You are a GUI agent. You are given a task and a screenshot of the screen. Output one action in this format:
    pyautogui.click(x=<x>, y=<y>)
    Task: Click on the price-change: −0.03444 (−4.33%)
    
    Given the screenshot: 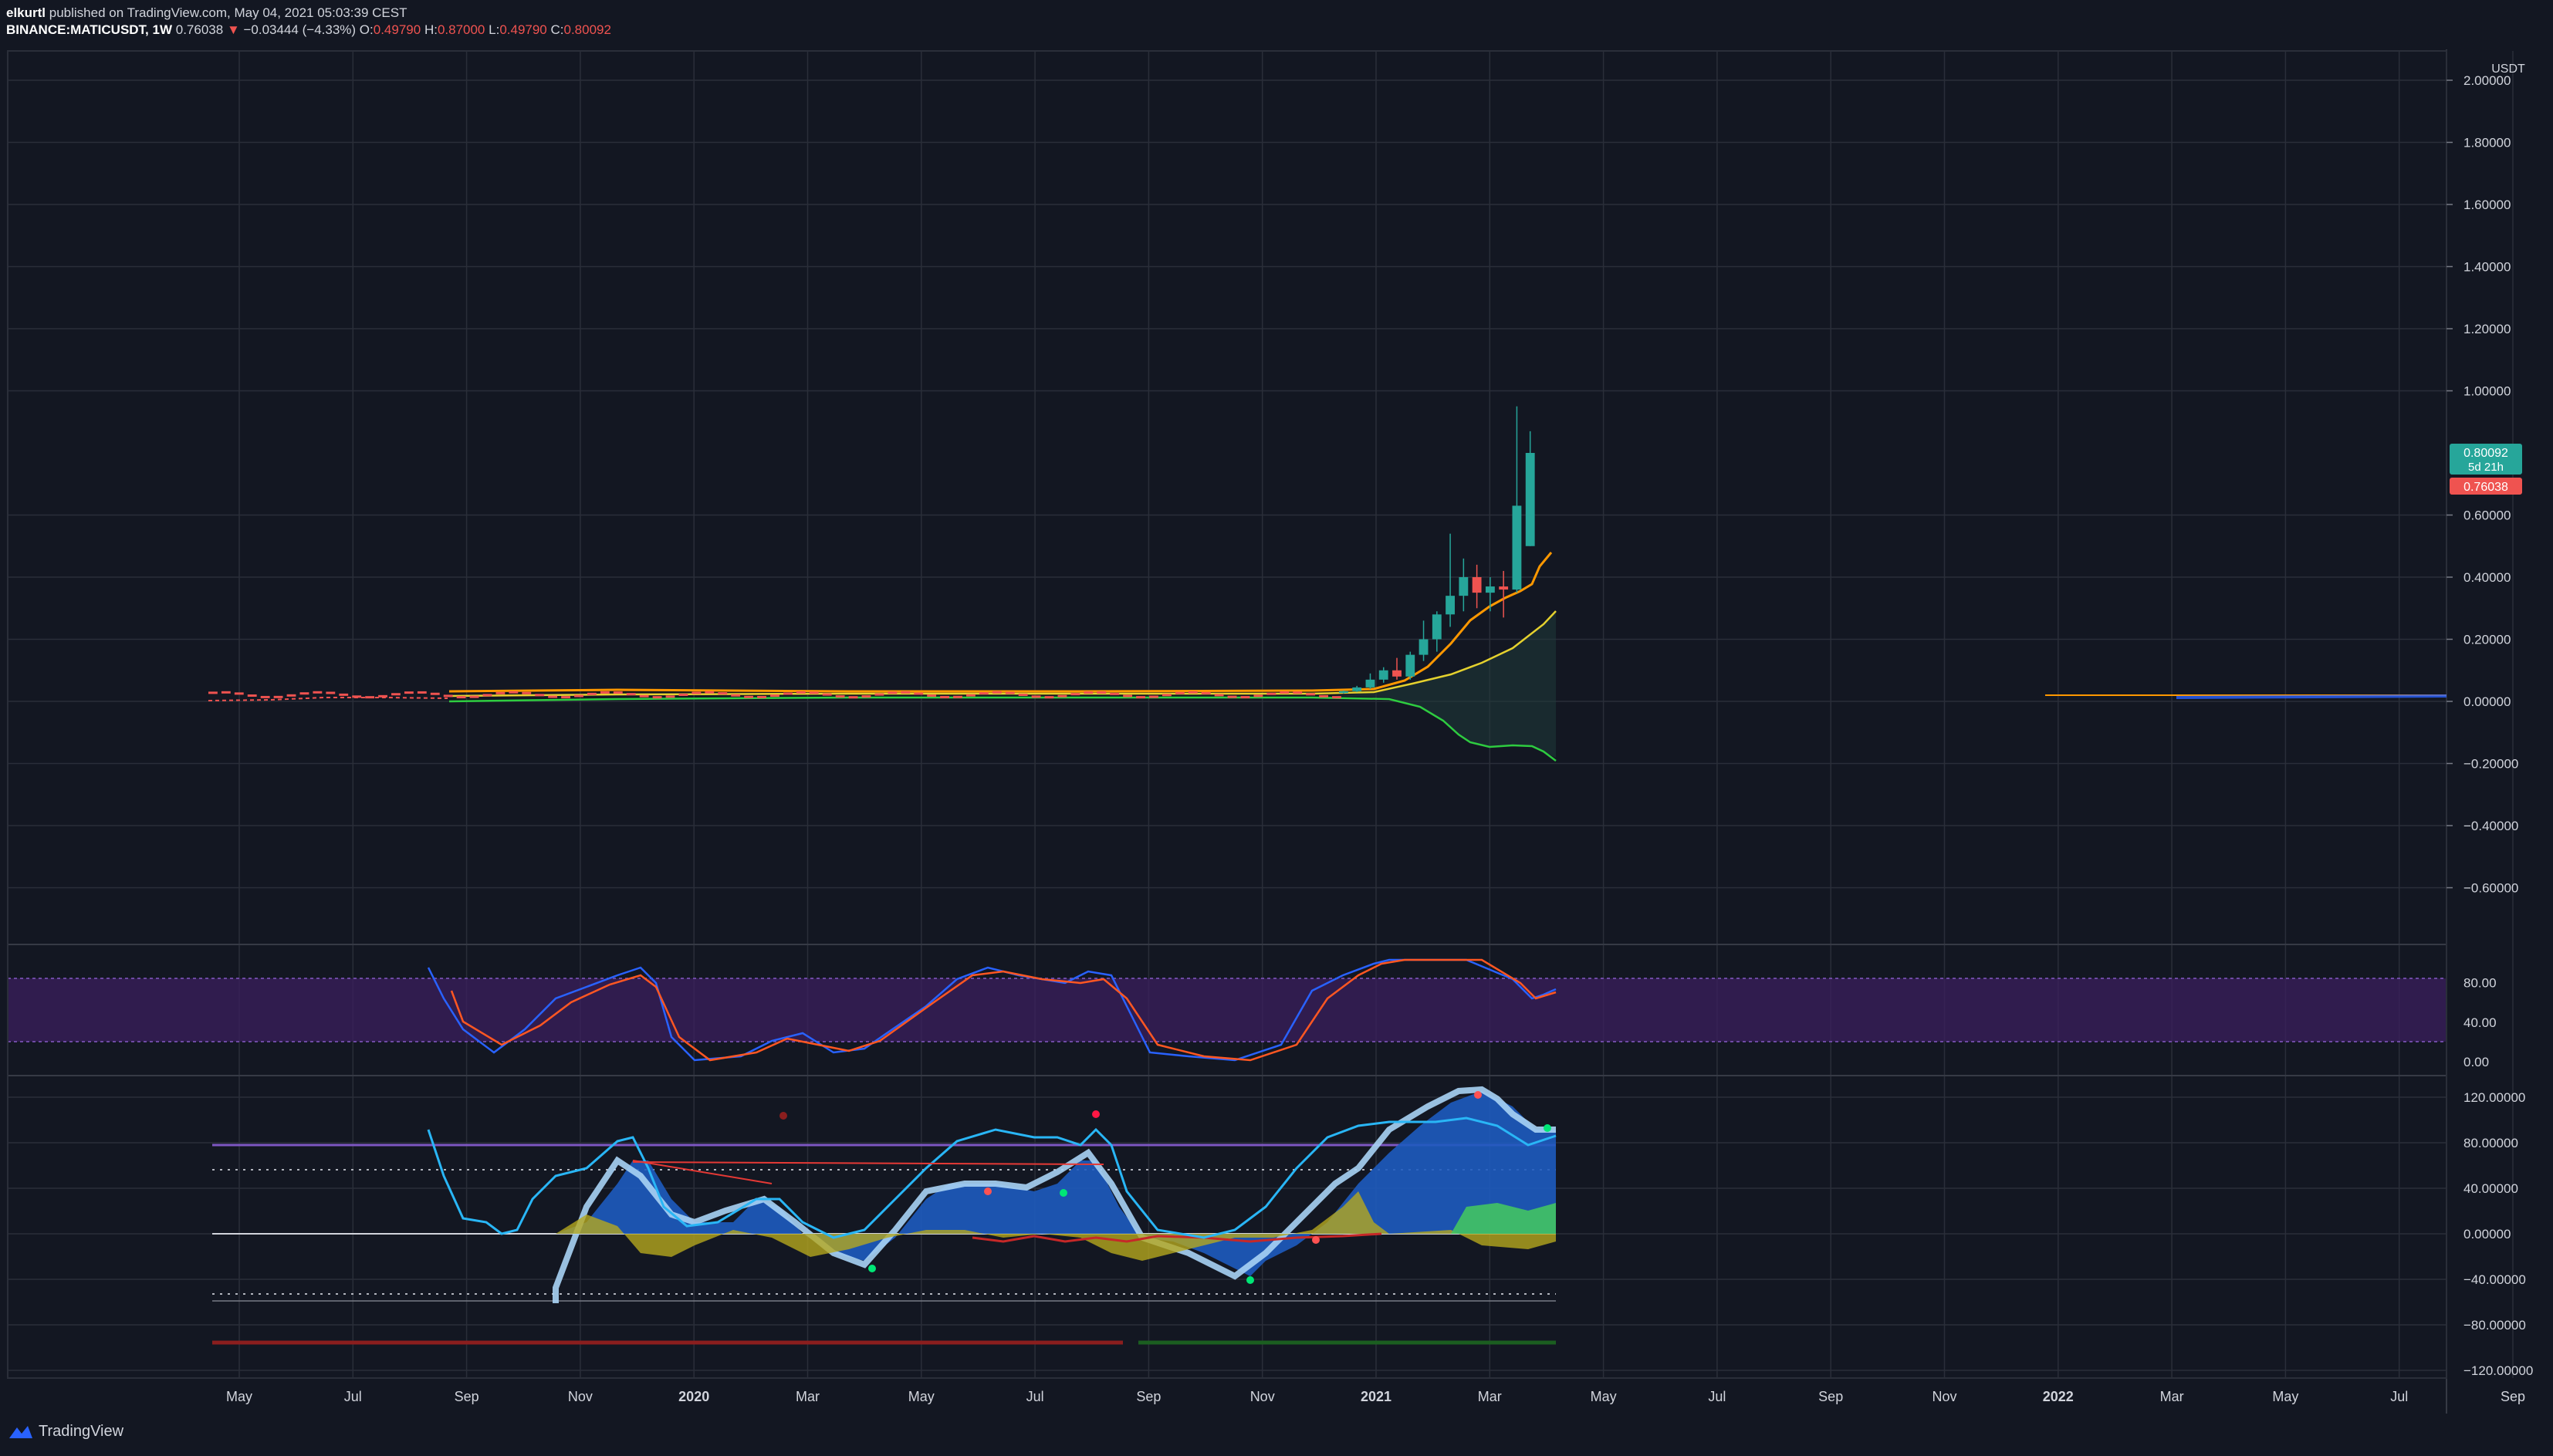 What is the action you would take?
    pyautogui.click(x=300, y=29)
    